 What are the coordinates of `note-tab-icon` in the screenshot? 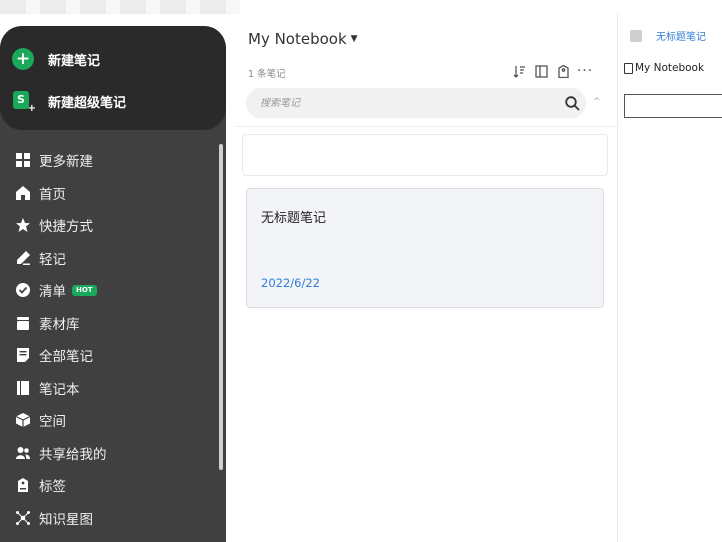 It's located at (636, 35).